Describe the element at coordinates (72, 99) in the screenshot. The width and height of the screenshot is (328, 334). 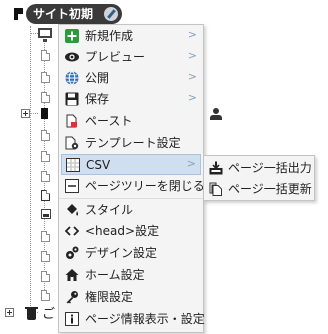
I see `floppy-disk-icon` at that location.